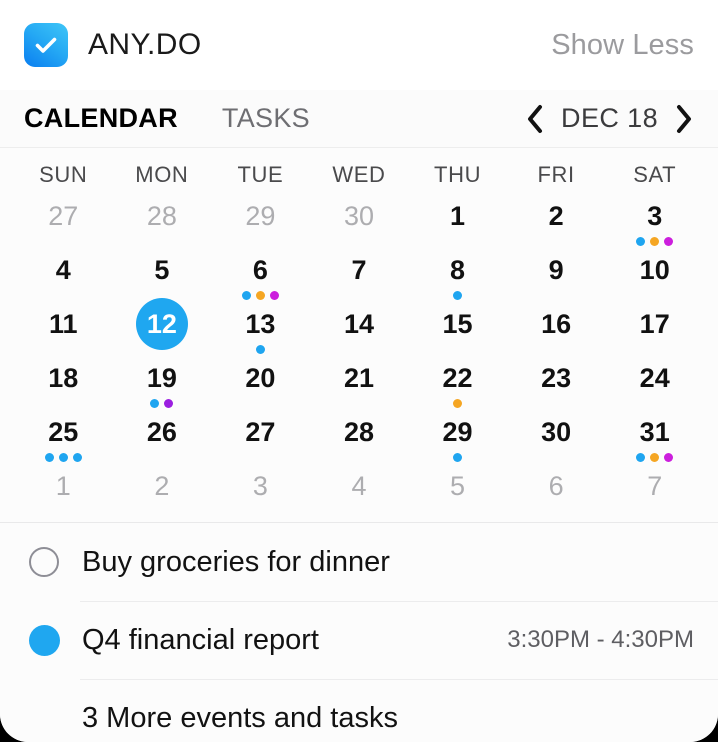 The image size is (718, 742). I want to click on show-less-button: Show Less, so click(622, 45).